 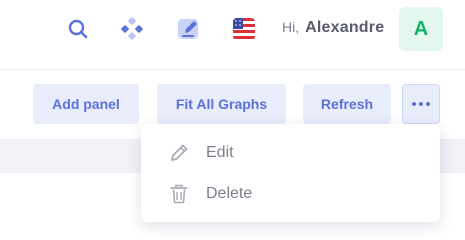 I want to click on us-flag-icon, so click(x=244, y=29).